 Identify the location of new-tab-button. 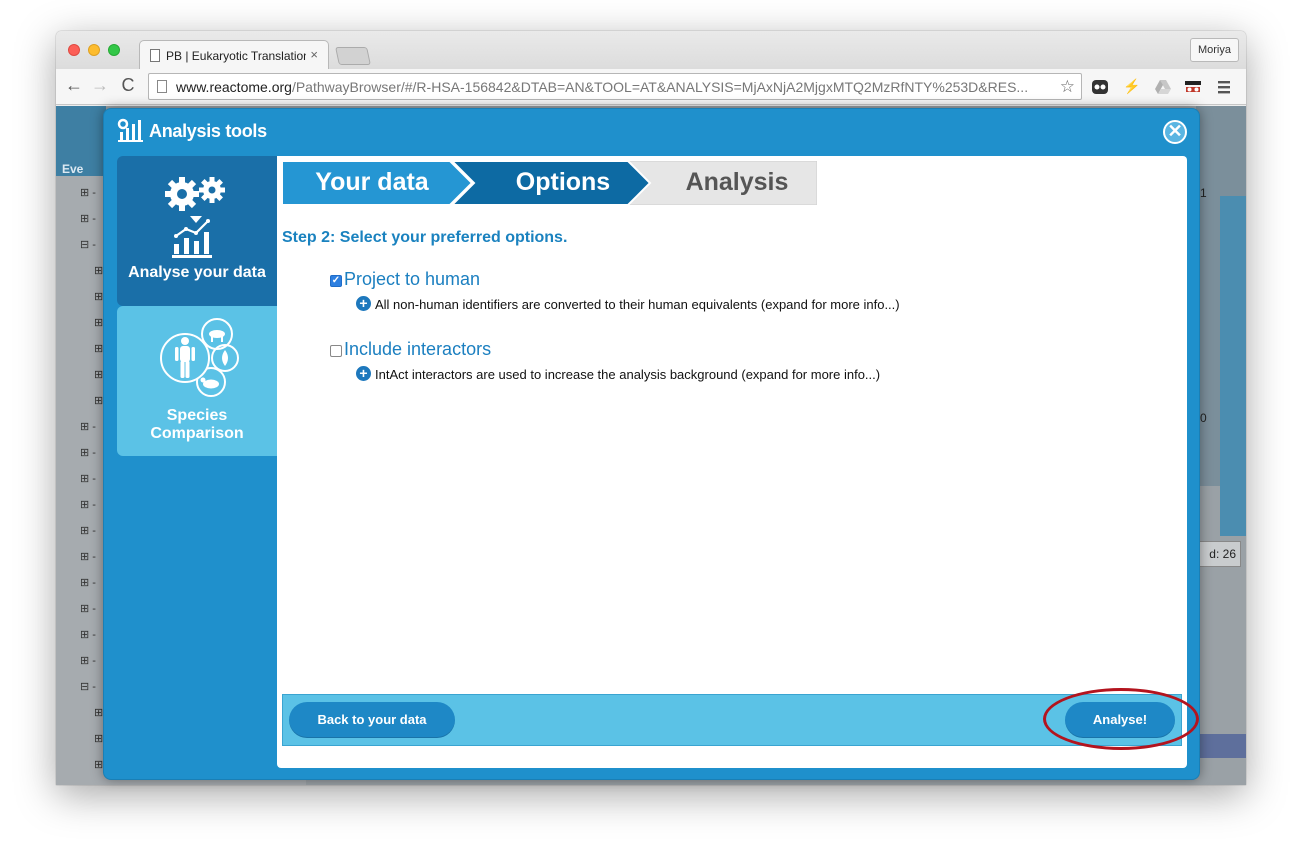
(353, 56).